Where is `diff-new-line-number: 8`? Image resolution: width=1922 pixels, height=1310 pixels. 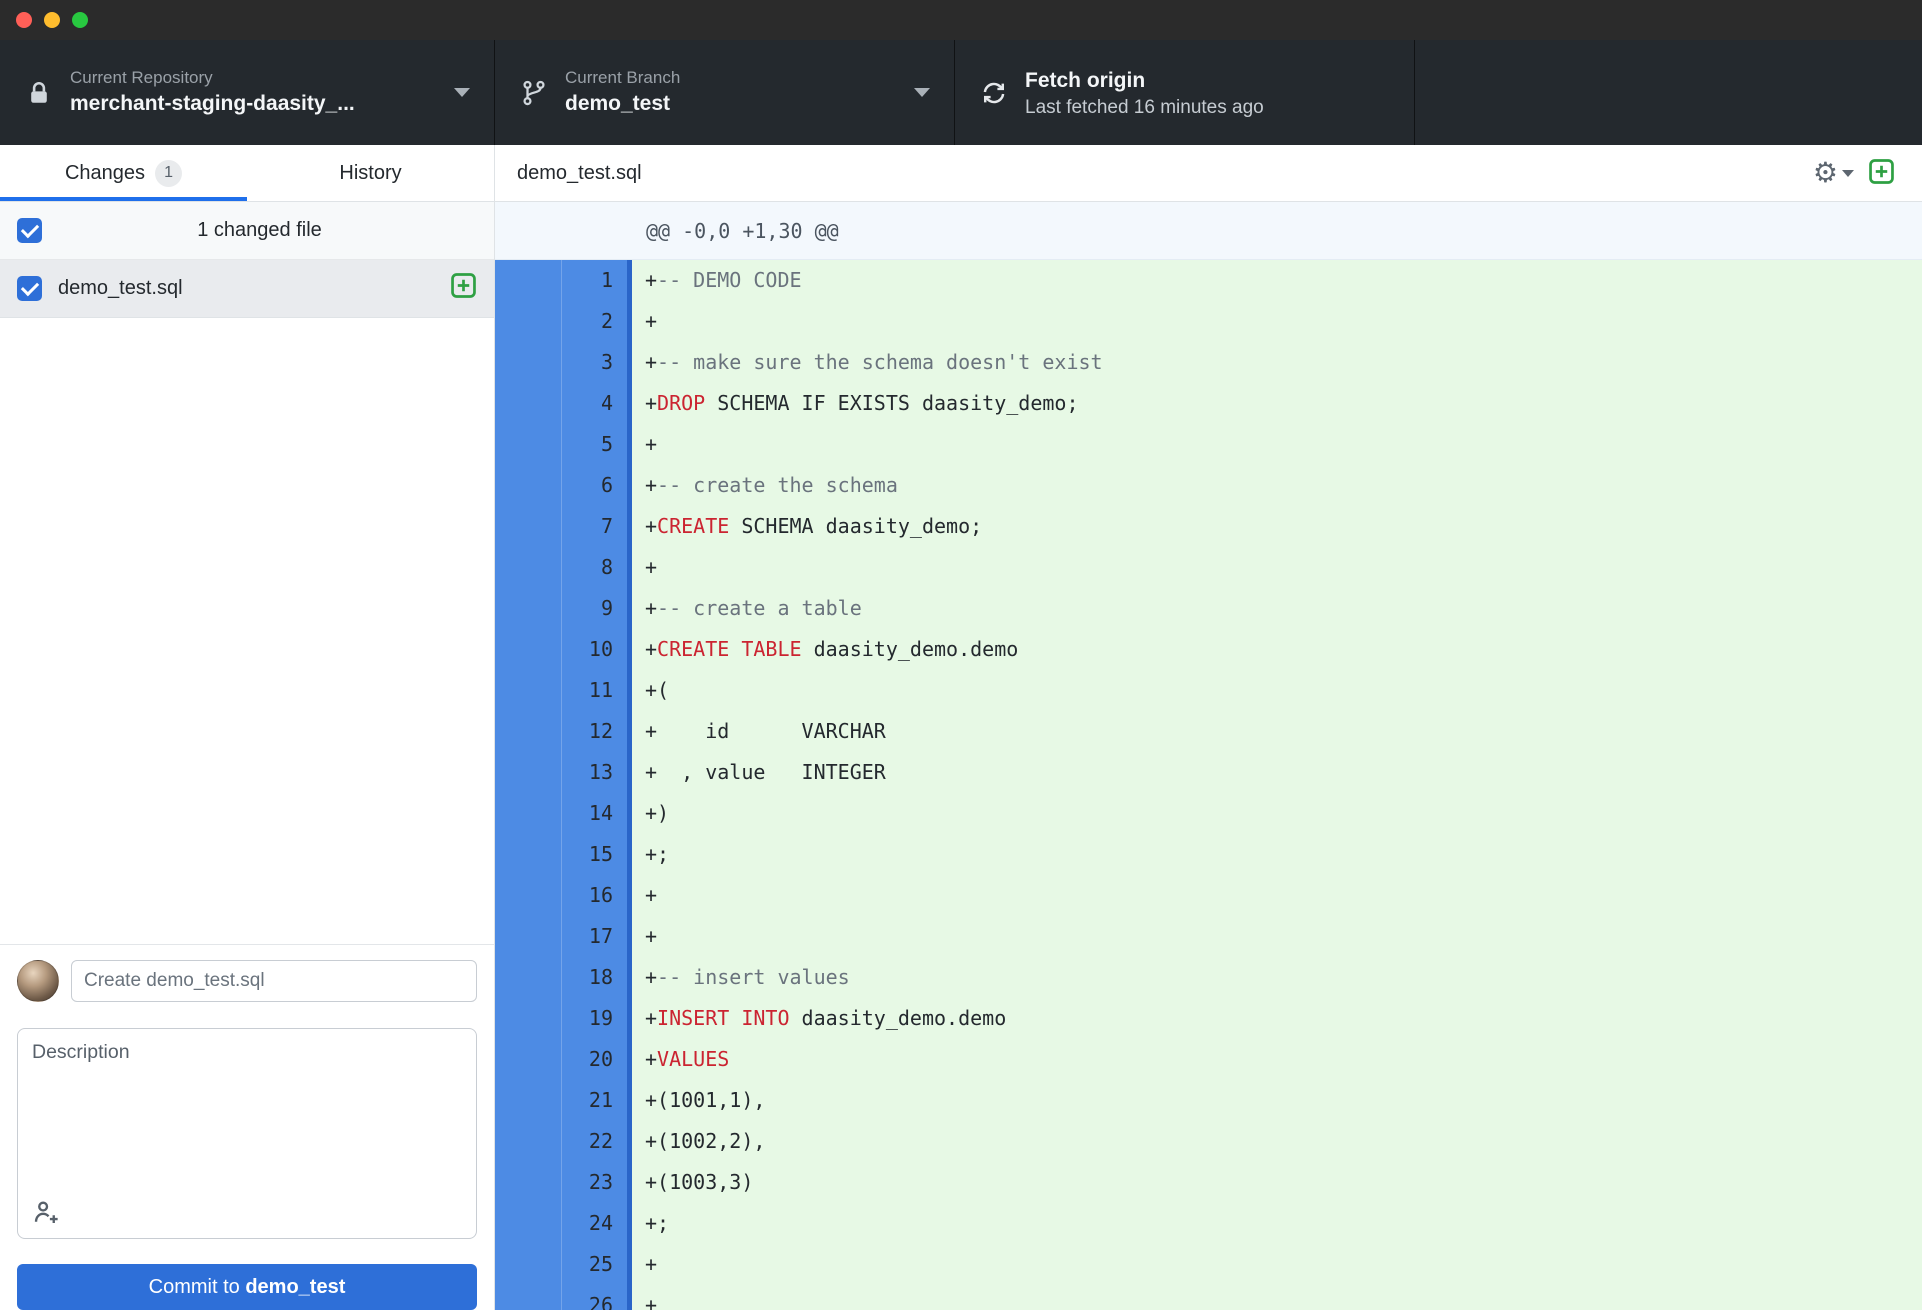 diff-new-line-number: 8 is located at coordinates (594, 567).